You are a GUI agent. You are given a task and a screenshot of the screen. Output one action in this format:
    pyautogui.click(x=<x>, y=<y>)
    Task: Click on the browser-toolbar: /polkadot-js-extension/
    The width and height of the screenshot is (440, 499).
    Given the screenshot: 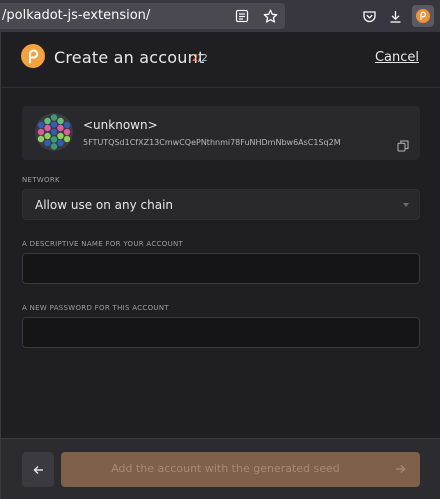 What is the action you would take?
    pyautogui.click(x=220, y=16)
    